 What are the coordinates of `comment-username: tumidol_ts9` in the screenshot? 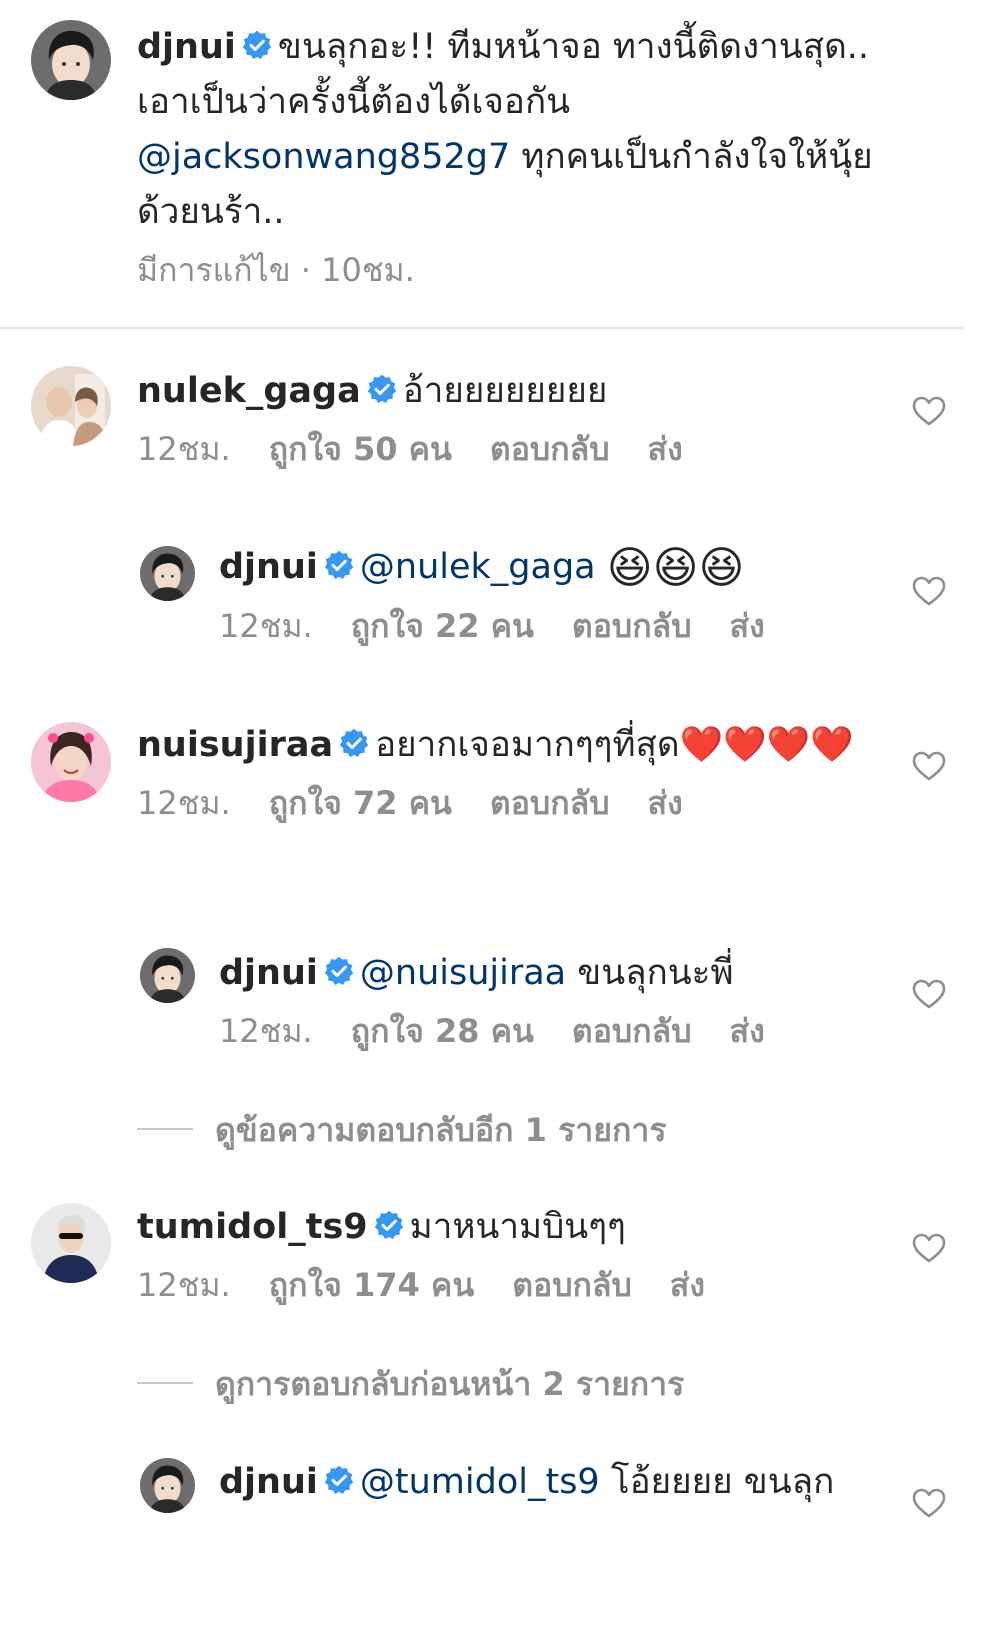 It's located at (252, 1227).